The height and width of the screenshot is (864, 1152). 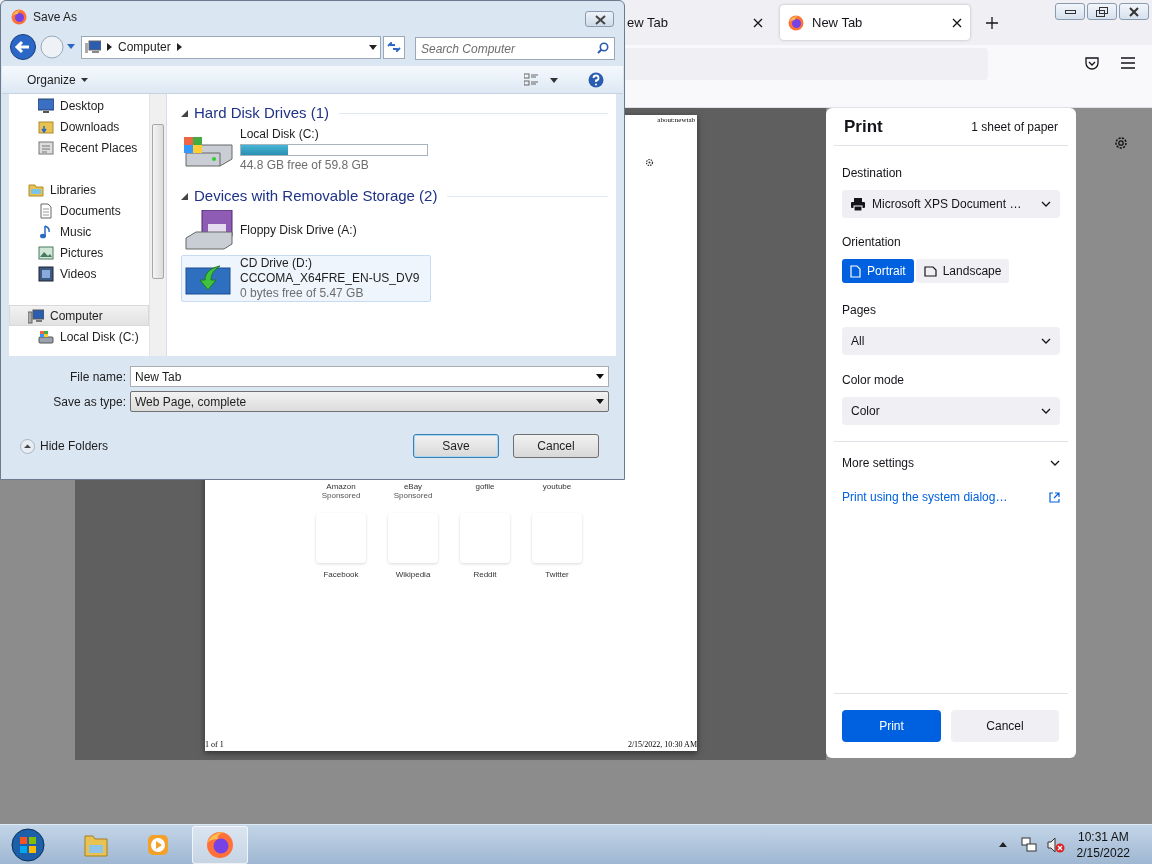 I want to click on site-label: Wikipedia, so click(x=413, y=575).